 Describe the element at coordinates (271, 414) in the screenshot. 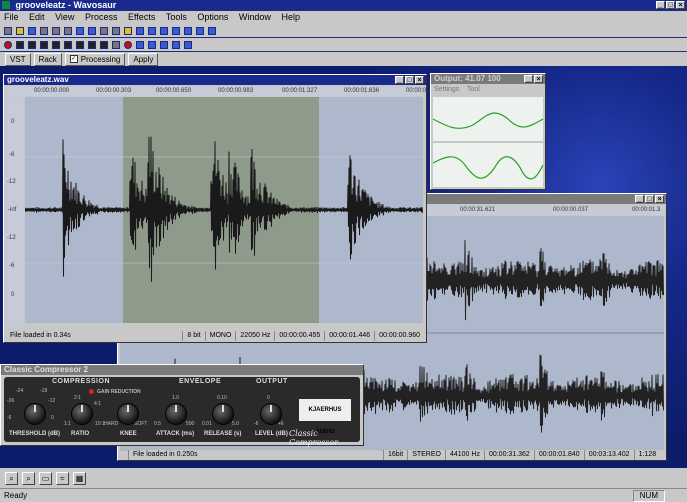

I see `level-knob` at that location.